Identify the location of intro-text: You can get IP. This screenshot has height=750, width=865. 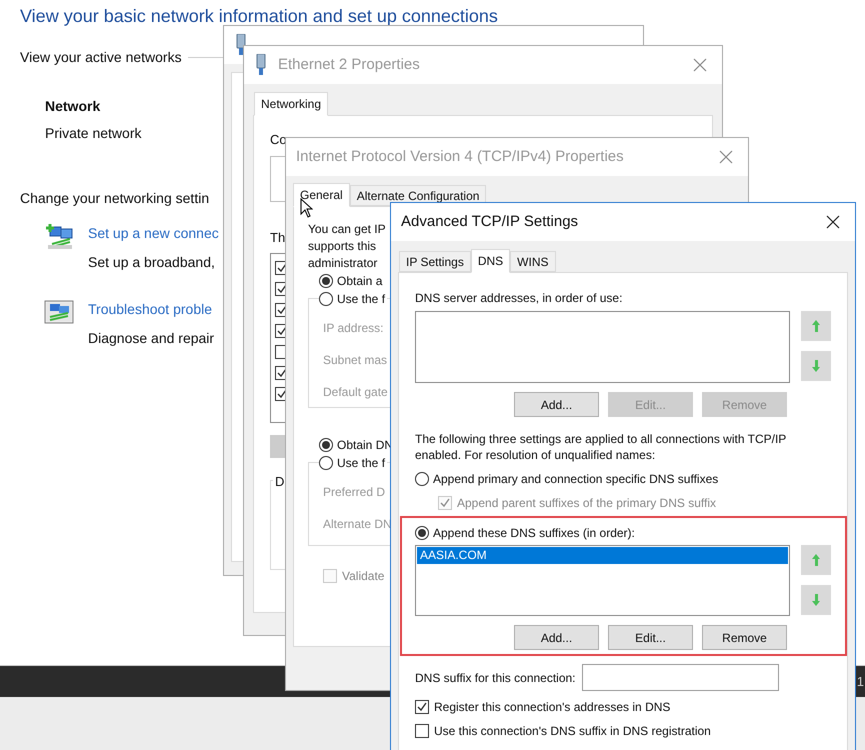
(347, 229).